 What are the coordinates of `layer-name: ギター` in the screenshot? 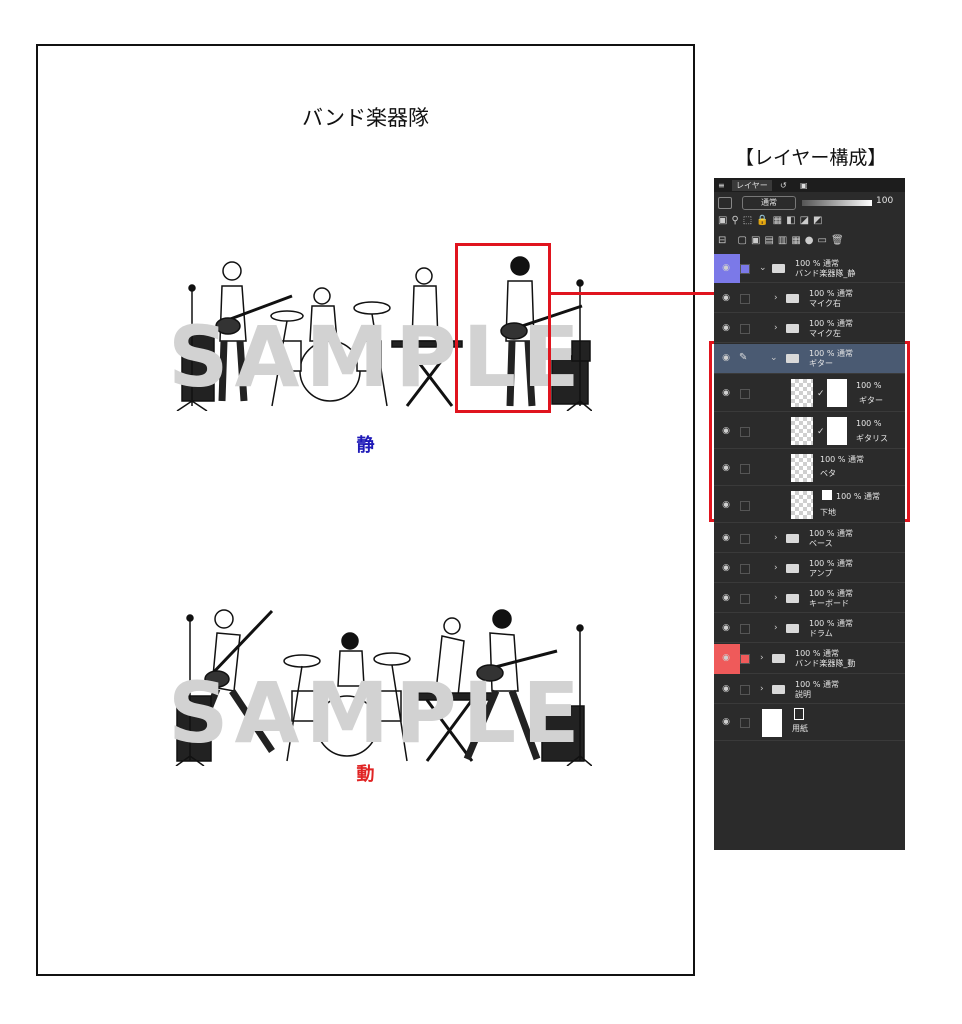 It's located at (871, 400).